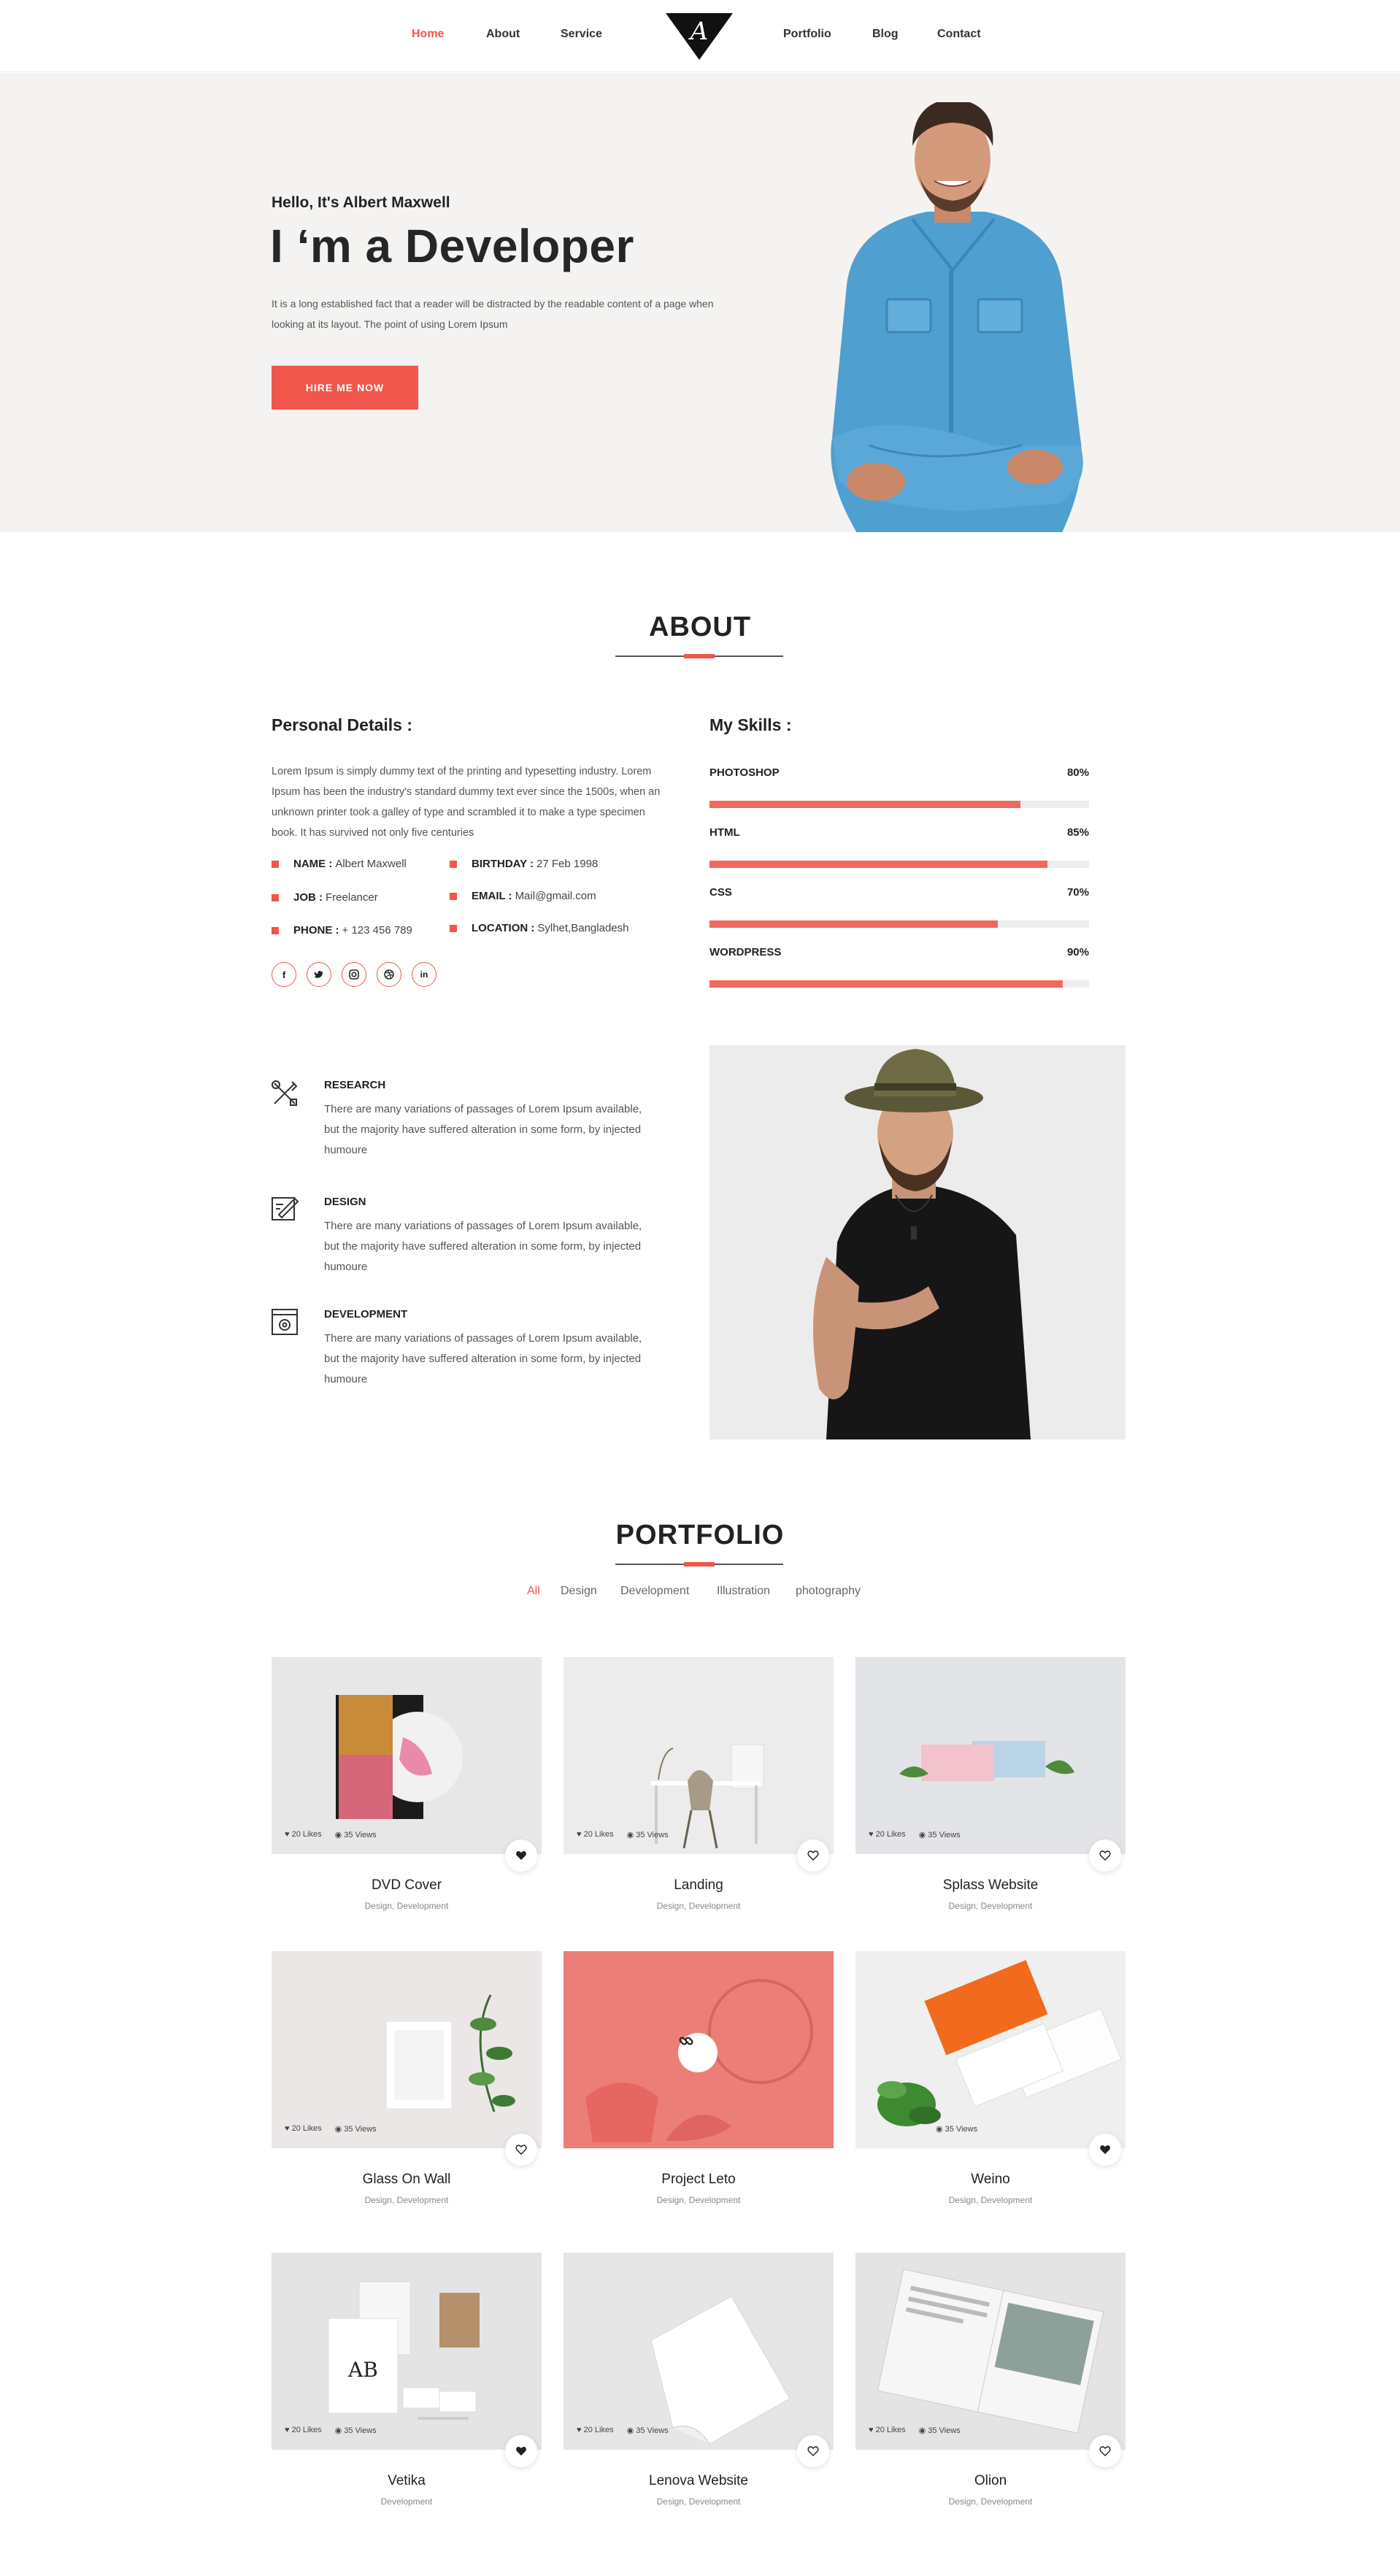  I want to click on detail-job: JOB : Freelancer, so click(325, 897).